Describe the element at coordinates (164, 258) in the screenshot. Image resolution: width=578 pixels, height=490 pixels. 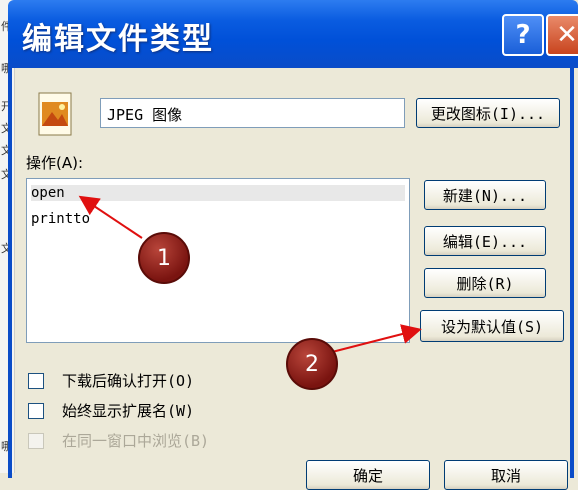
I see `annotation-badge-1: 1` at that location.